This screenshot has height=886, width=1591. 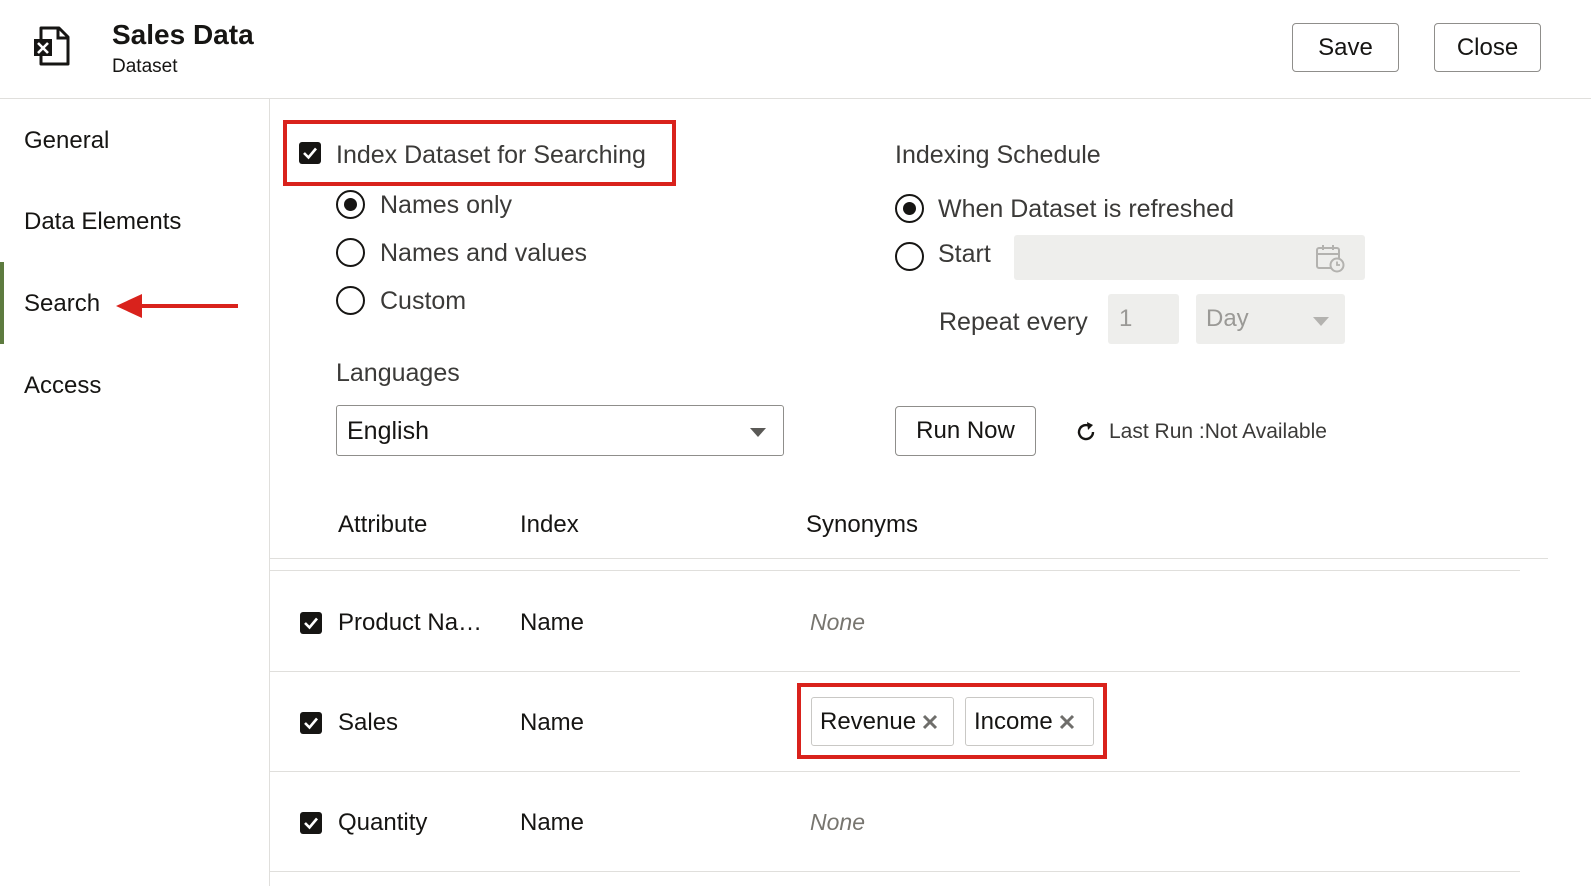 What do you see at coordinates (310, 153) in the screenshot?
I see `index-dataset-checkbox` at bounding box center [310, 153].